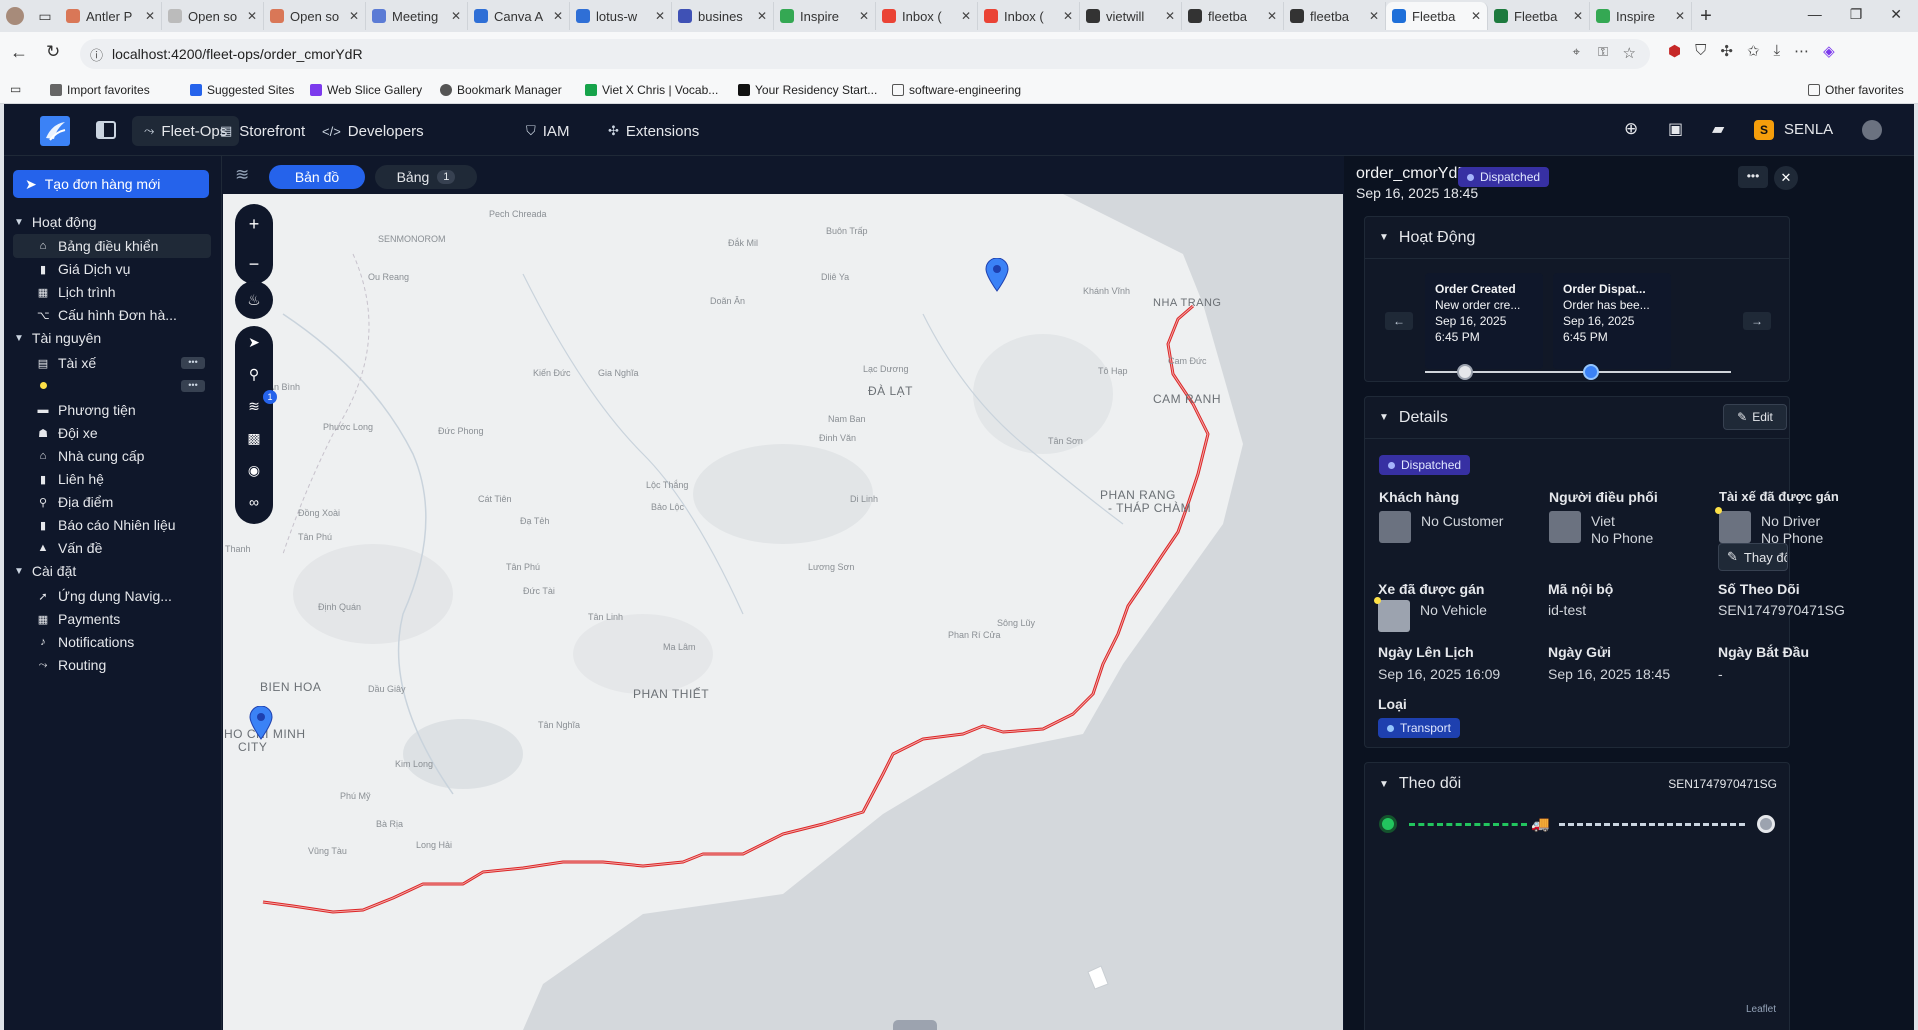 Image resolution: width=1918 pixels, height=1030 pixels. I want to click on sidebar-item-fleets: ☗ Đội xe, so click(112, 433).